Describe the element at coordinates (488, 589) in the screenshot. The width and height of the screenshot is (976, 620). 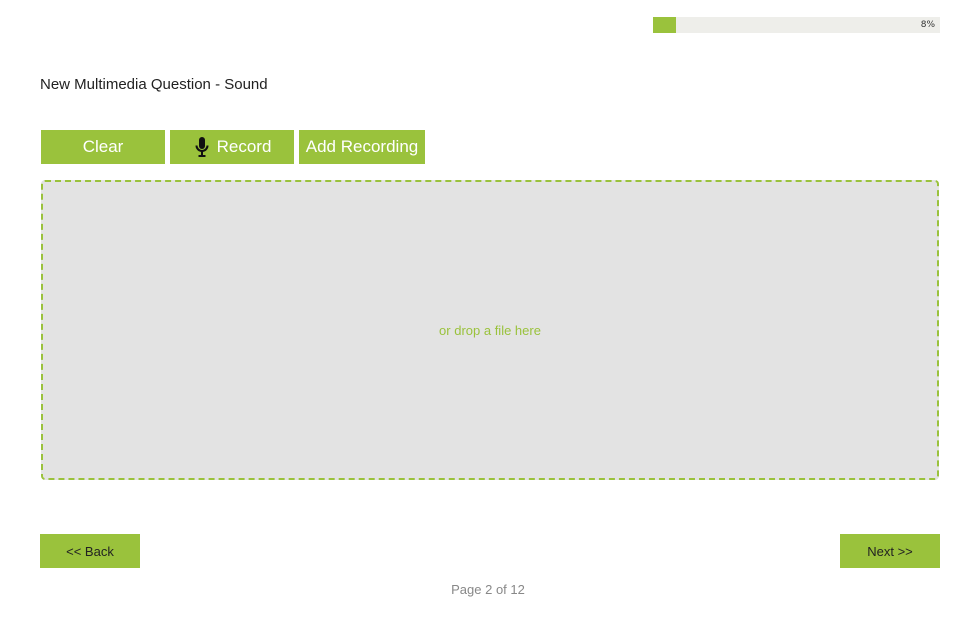
I see `page-indicator: Page 2 of 12` at that location.